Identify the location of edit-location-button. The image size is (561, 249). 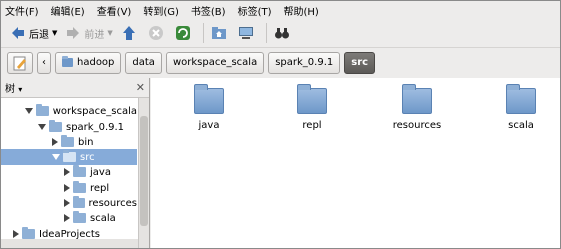
(20, 62).